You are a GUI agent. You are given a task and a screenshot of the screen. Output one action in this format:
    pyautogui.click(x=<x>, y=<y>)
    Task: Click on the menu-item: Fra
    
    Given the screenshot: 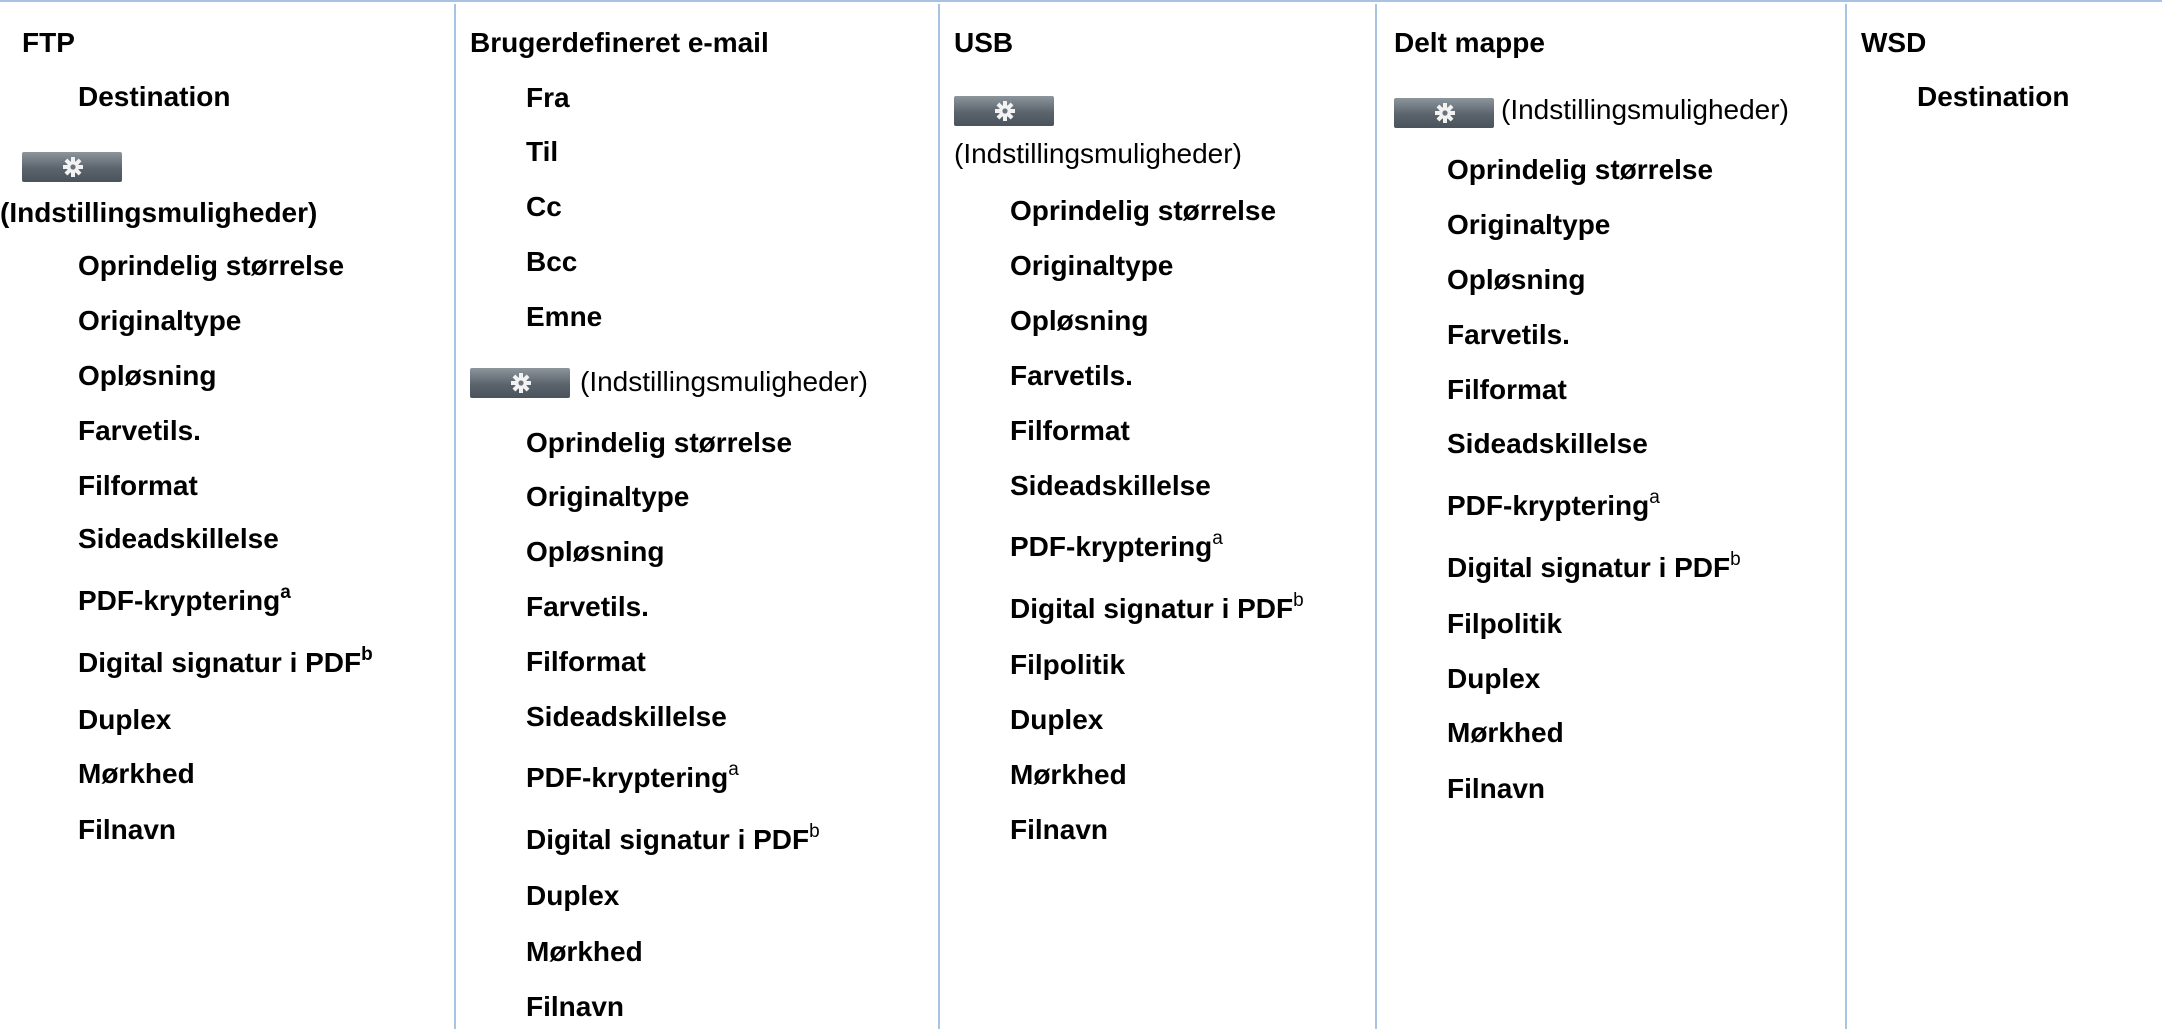 What is the action you would take?
    pyautogui.click(x=548, y=97)
    